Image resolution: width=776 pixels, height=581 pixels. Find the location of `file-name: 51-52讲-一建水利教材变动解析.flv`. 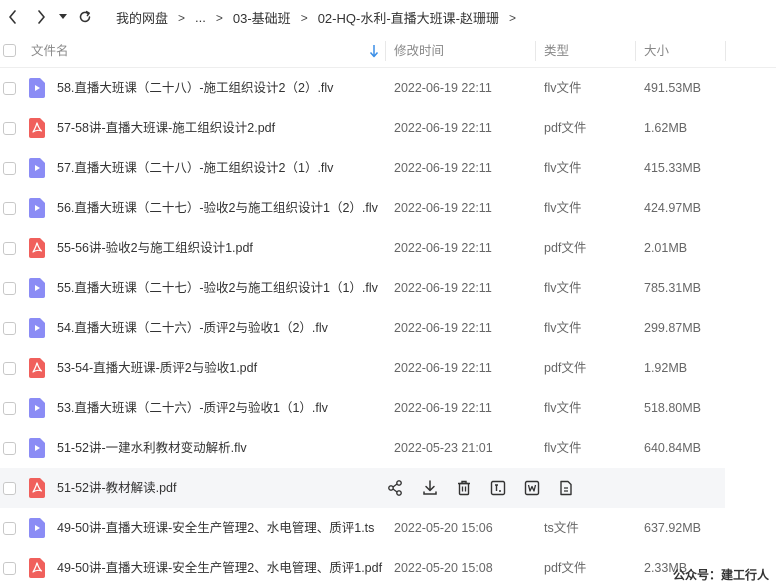

file-name: 51-52讲-一建水利教材变动解析.flv is located at coordinates (152, 448).